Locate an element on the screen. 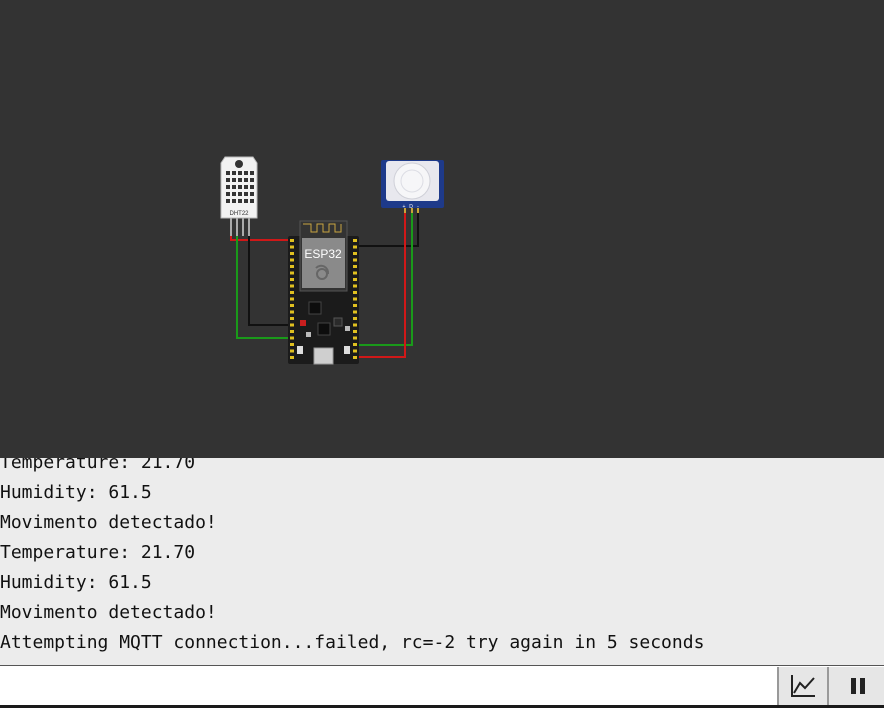 This screenshot has width=884, height=708. serial-input is located at coordinates (388, 686).